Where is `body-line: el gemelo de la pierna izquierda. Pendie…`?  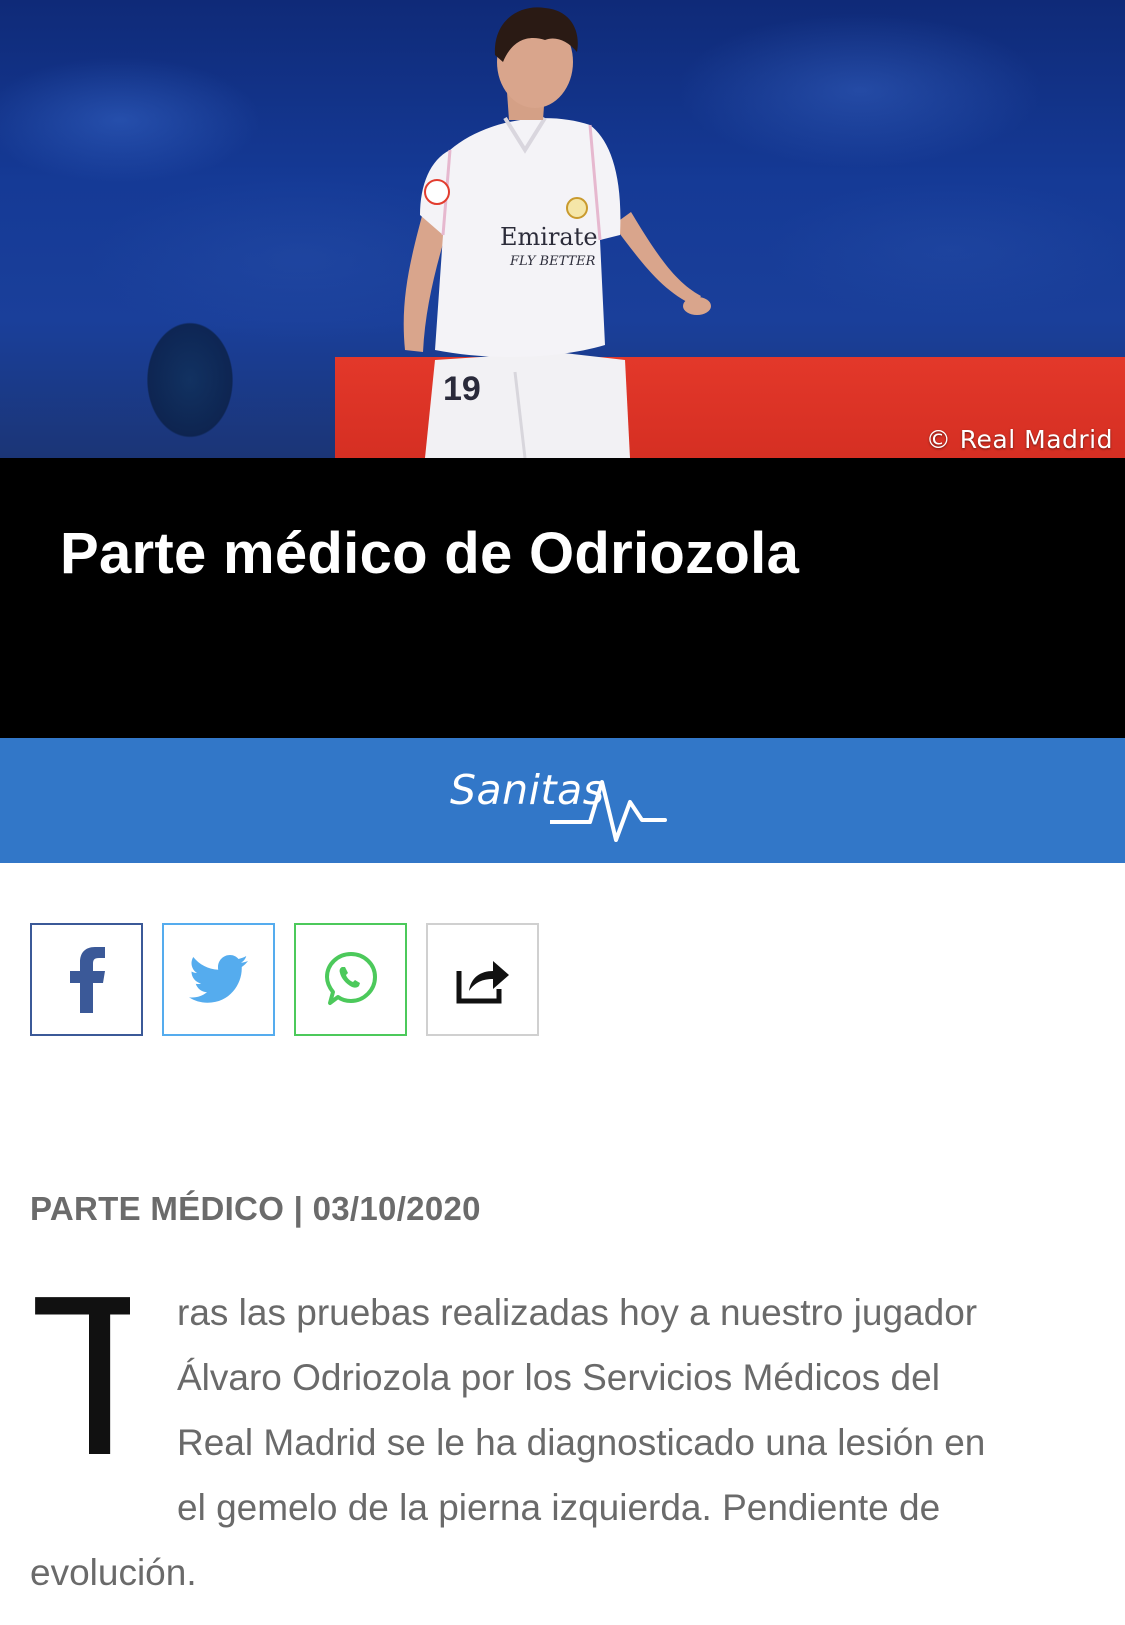 body-line: el gemelo de la pierna izquierda. Pendie… is located at coordinates (559, 1507).